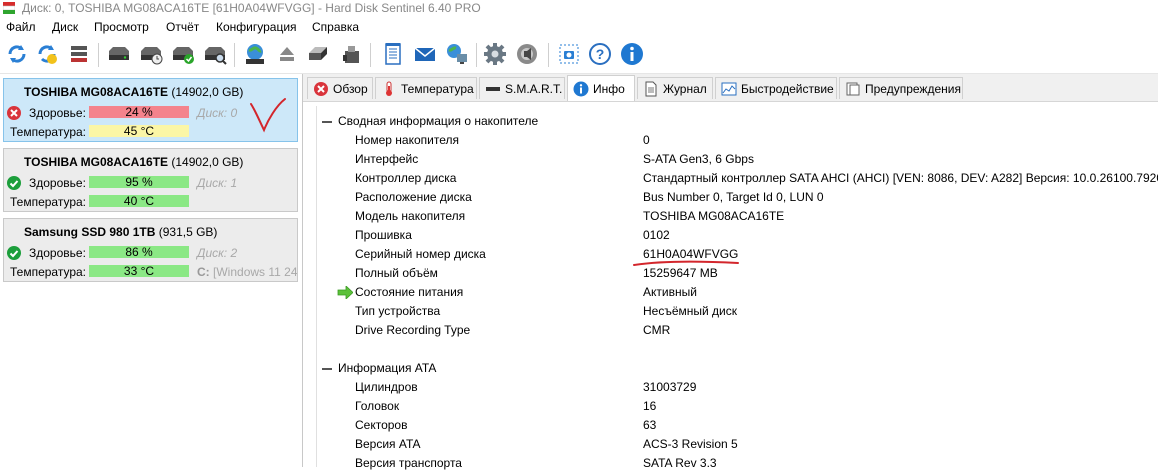 The height and width of the screenshot is (473, 1158). What do you see at coordinates (9, 8) in the screenshot?
I see `app-icon` at bounding box center [9, 8].